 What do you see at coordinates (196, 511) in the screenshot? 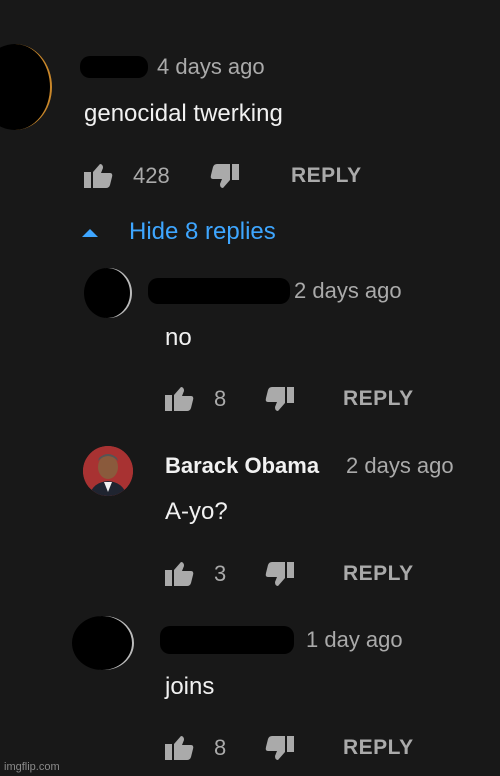
I see `reply-text: A-yo?` at bounding box center [196, 511].